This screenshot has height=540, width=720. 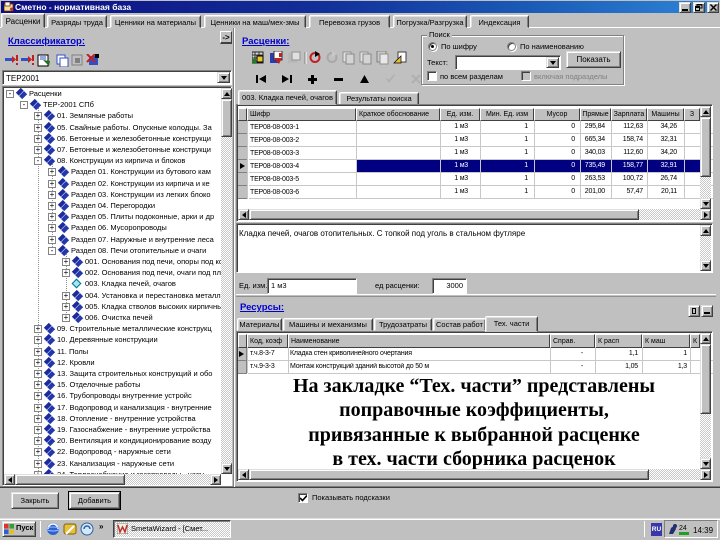 I want to click on svg-text: 24, so click(x=683, y=528).